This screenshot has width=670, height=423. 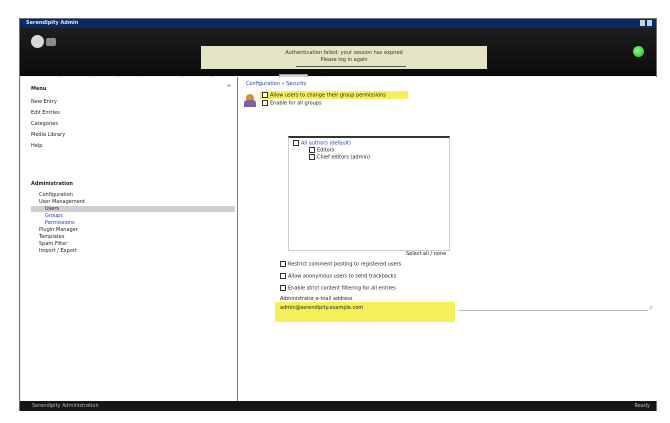 I want to click on option-sub-label: Enable for all groups, so click(x=296, y=103).